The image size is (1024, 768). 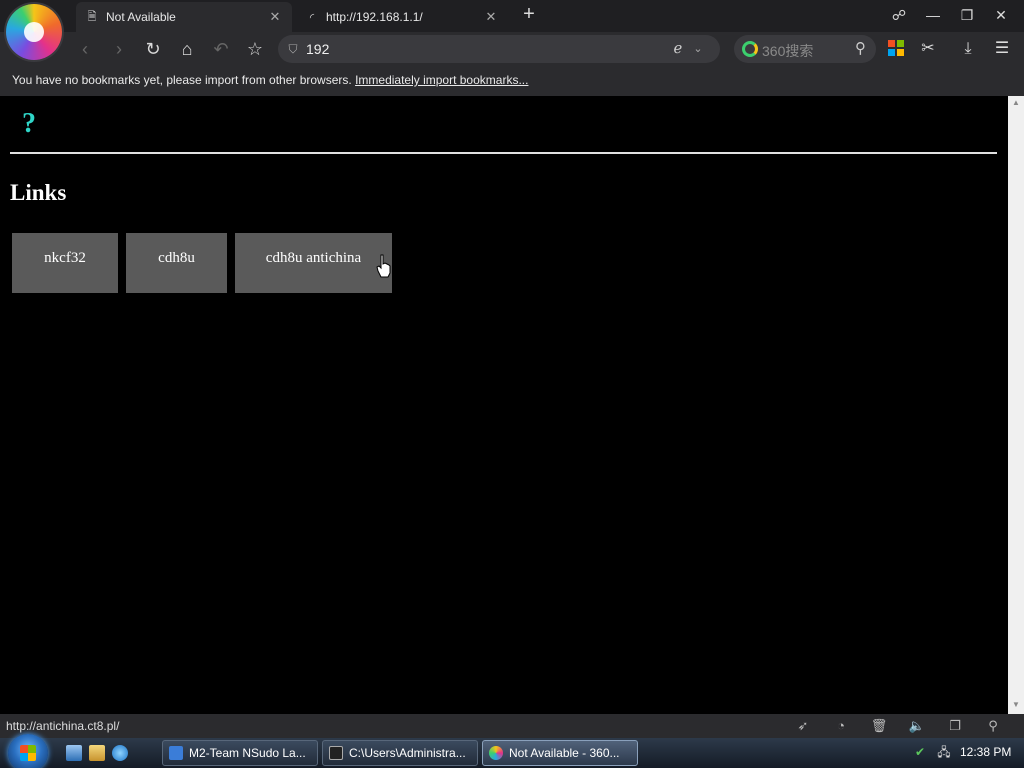 I want to click on home-button: ⌂, so click(x=187, y=49).